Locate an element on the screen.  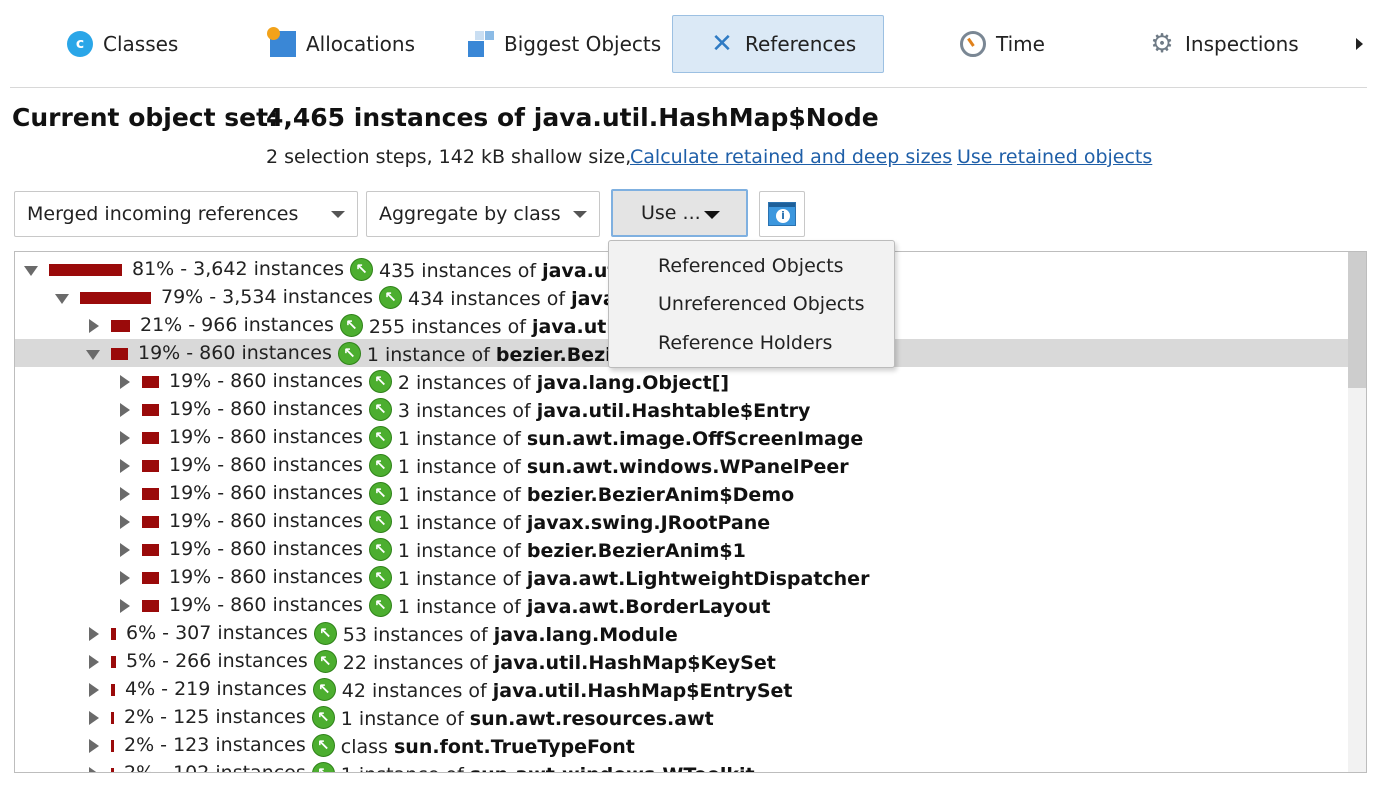
tab-classes: c Classes is located at coordinates (122, 44).